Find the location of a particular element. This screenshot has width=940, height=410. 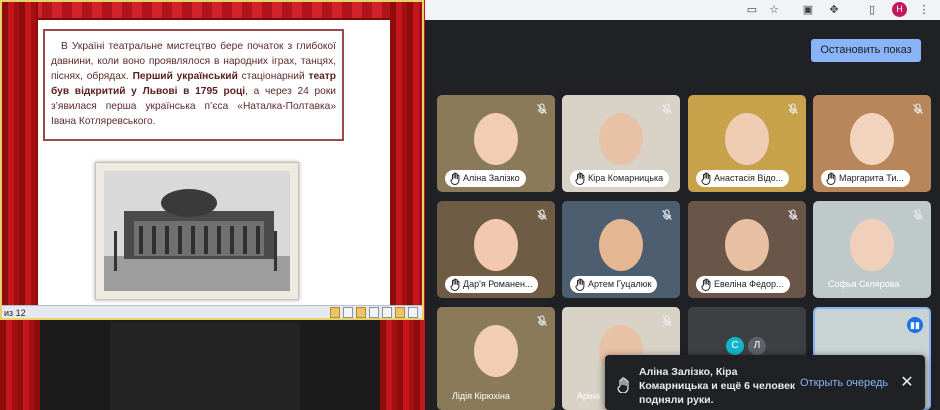

star-icon: ☆ is located at coordinates (774, 10).